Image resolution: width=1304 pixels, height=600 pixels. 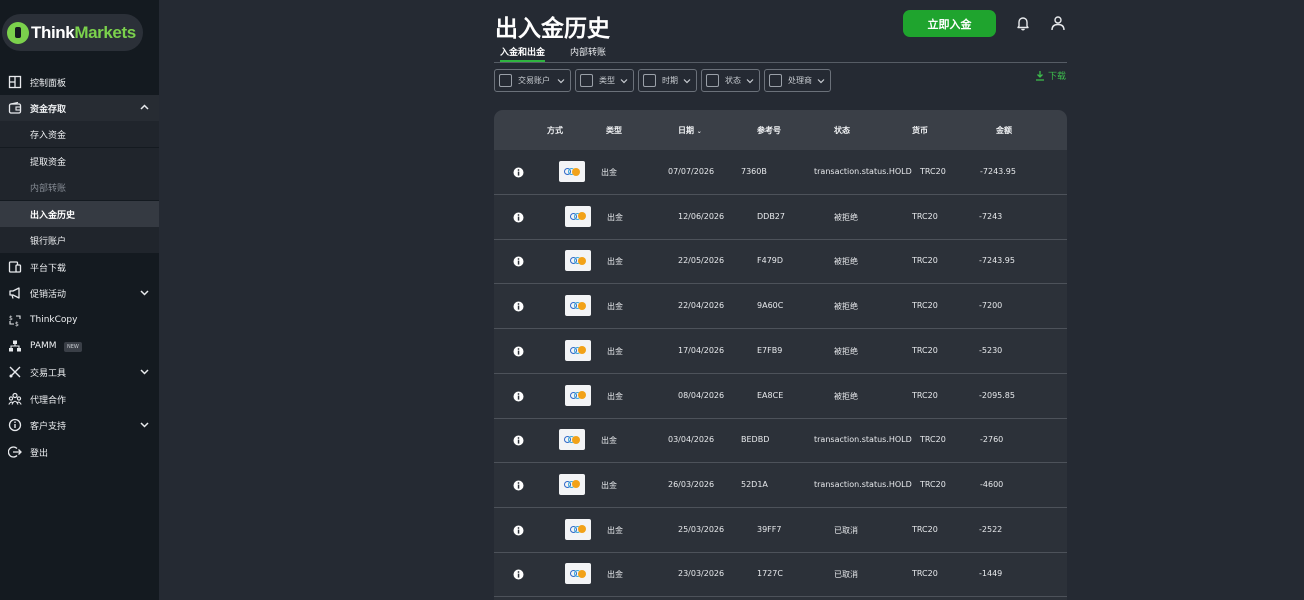 I want to click on filter-account: 交易账户, so click(x=532, y=80).